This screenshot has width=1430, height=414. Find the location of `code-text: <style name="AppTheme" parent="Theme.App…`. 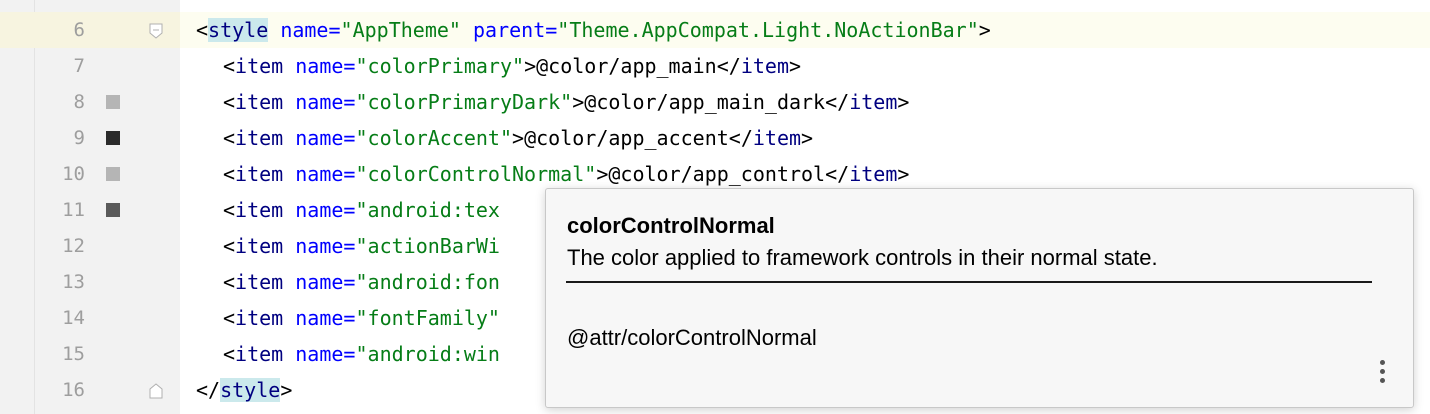

code-text: <style name="AppTheme" parent="Theme.App… is located at coordinates (593, 30).